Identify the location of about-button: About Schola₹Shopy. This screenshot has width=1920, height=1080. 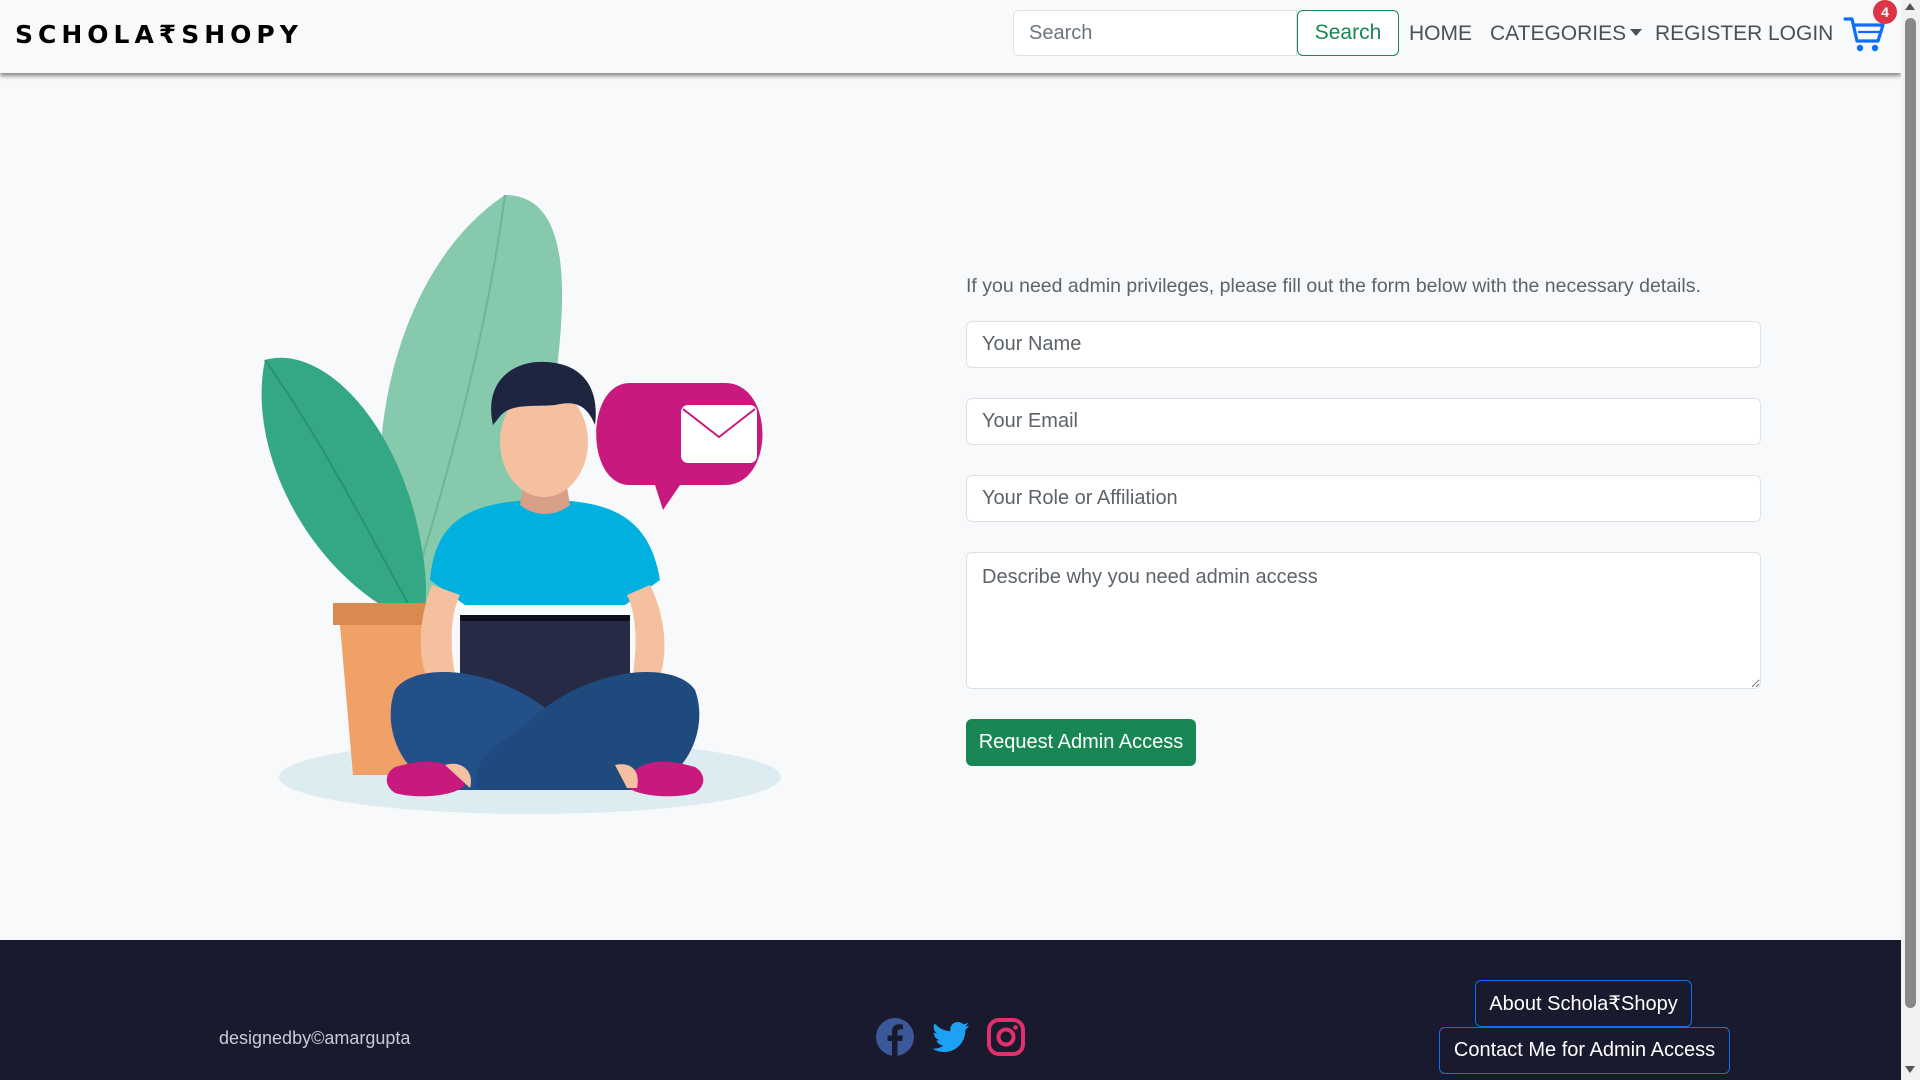
(1583, 1003).